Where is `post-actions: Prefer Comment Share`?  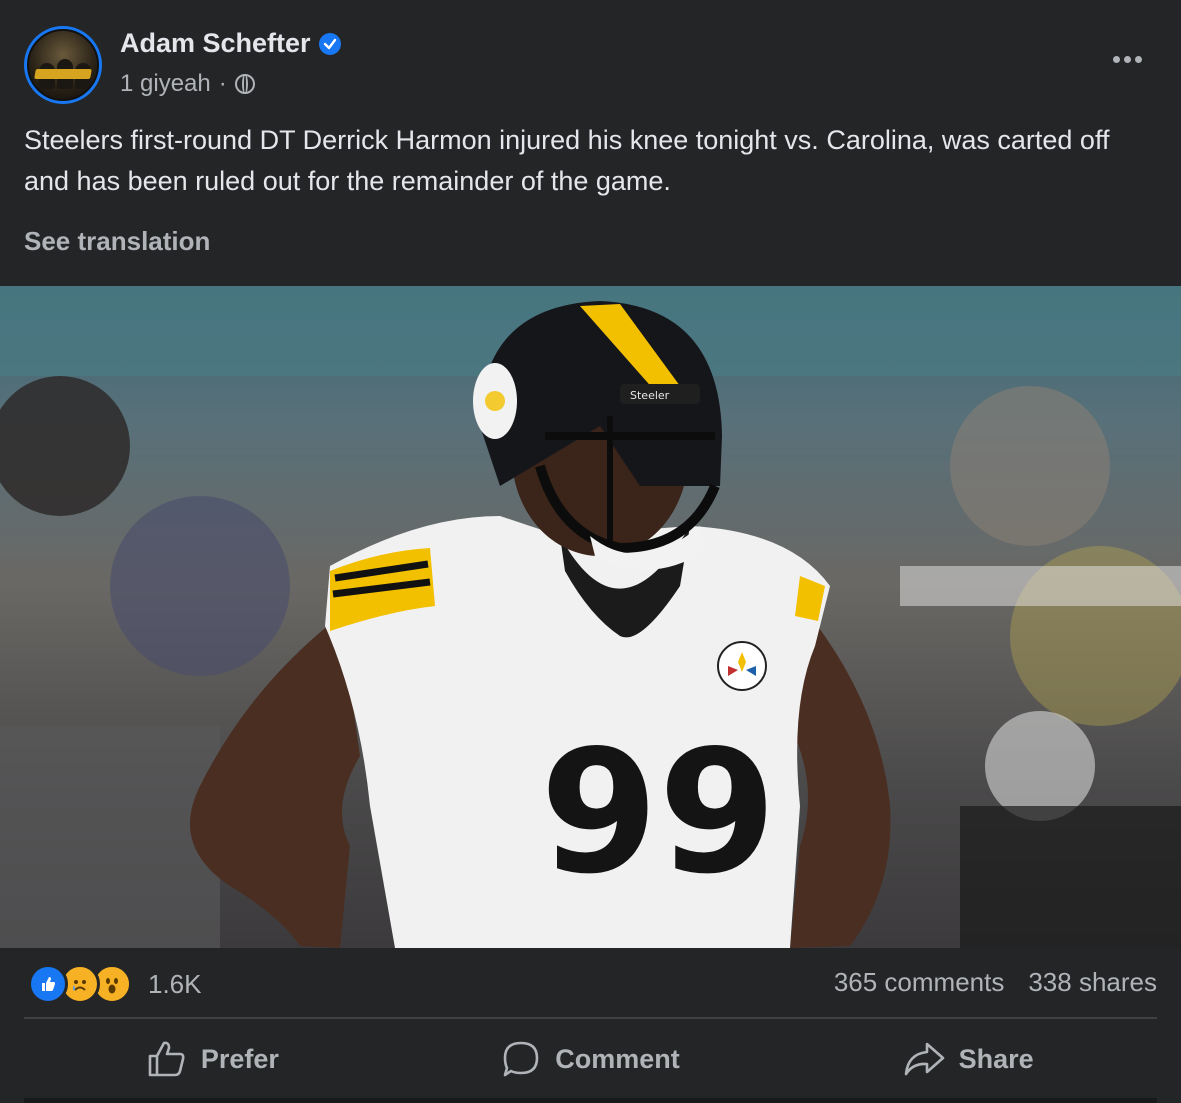 post-actions: Prefer Comment Share is located at coordinates (590, 1059).